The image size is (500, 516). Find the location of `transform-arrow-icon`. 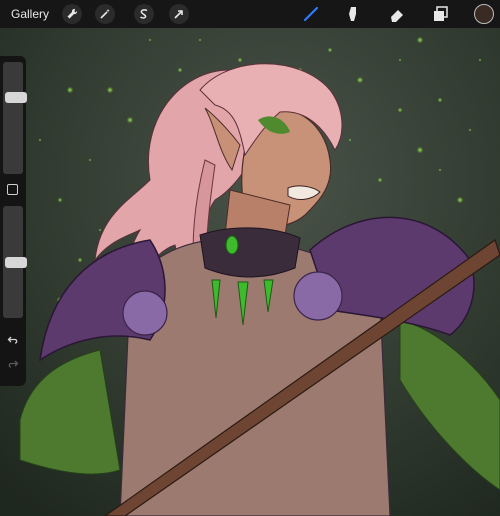

transform-arrow-icon is located at coordinates (179, 14).